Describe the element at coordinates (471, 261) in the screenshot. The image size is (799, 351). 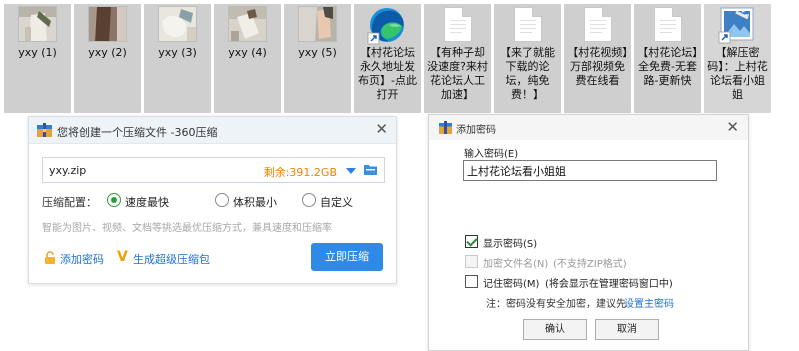
I see `encrypt-filenames-checkbox` at that location.